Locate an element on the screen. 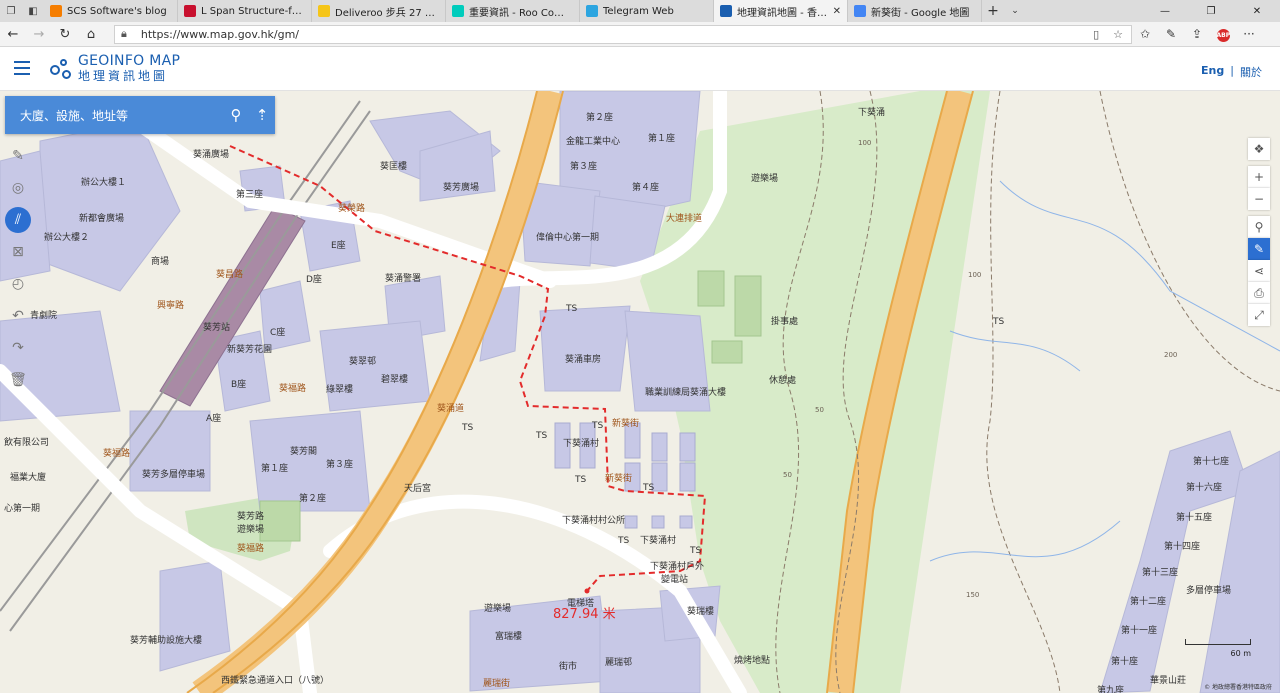 The height and width of the screenshot is (693, 1280). map-place-label: 青劇院 is located at coordinates (44, 316).